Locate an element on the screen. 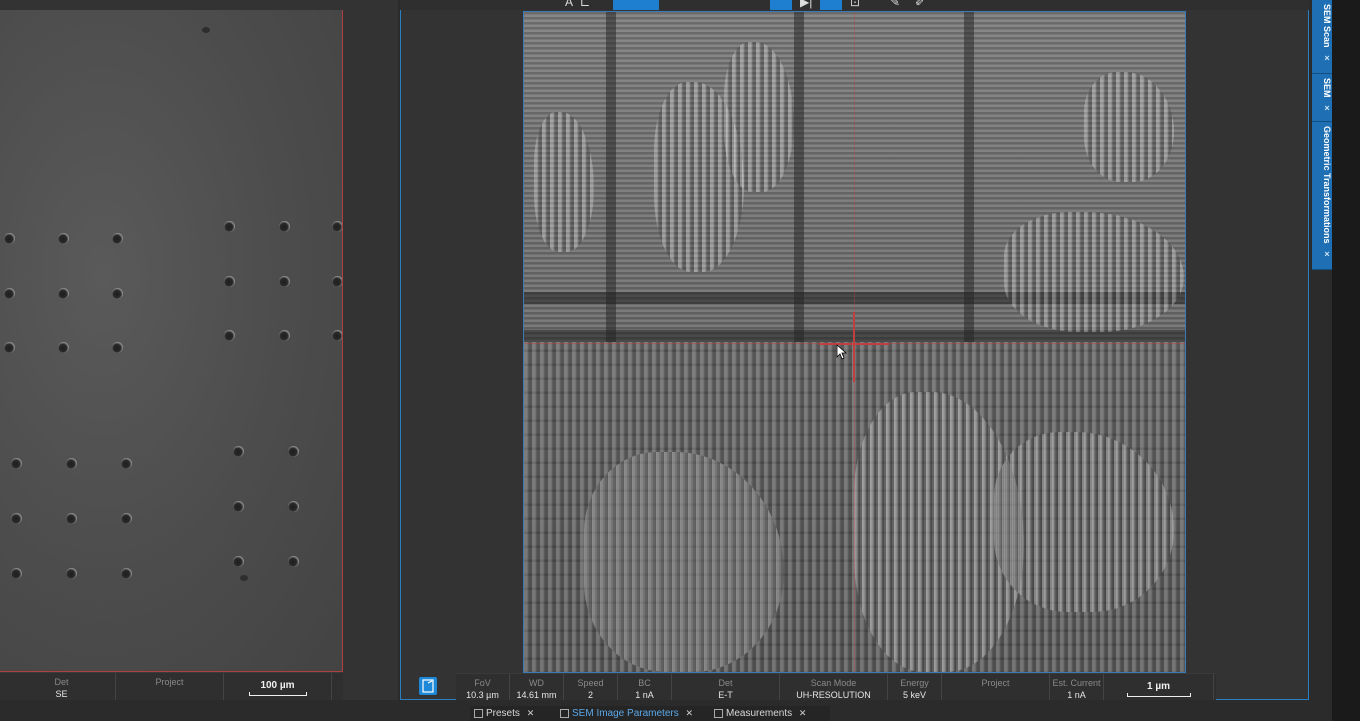  tab-sem: SEM × is located at coordinates (1322, 98).